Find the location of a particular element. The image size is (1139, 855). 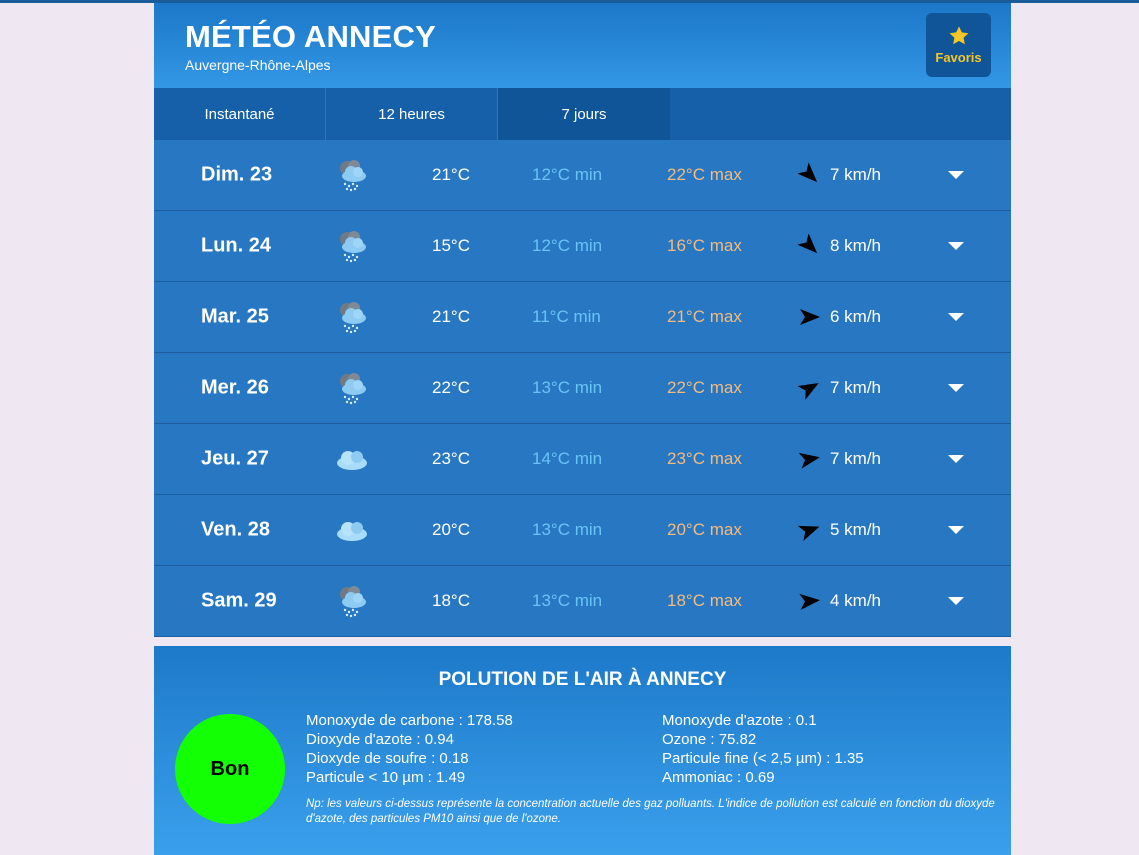

forecast-row: Dim. 23 21°C 12°C min 22°C max 7 km/h is located at coordinates (582, 175).